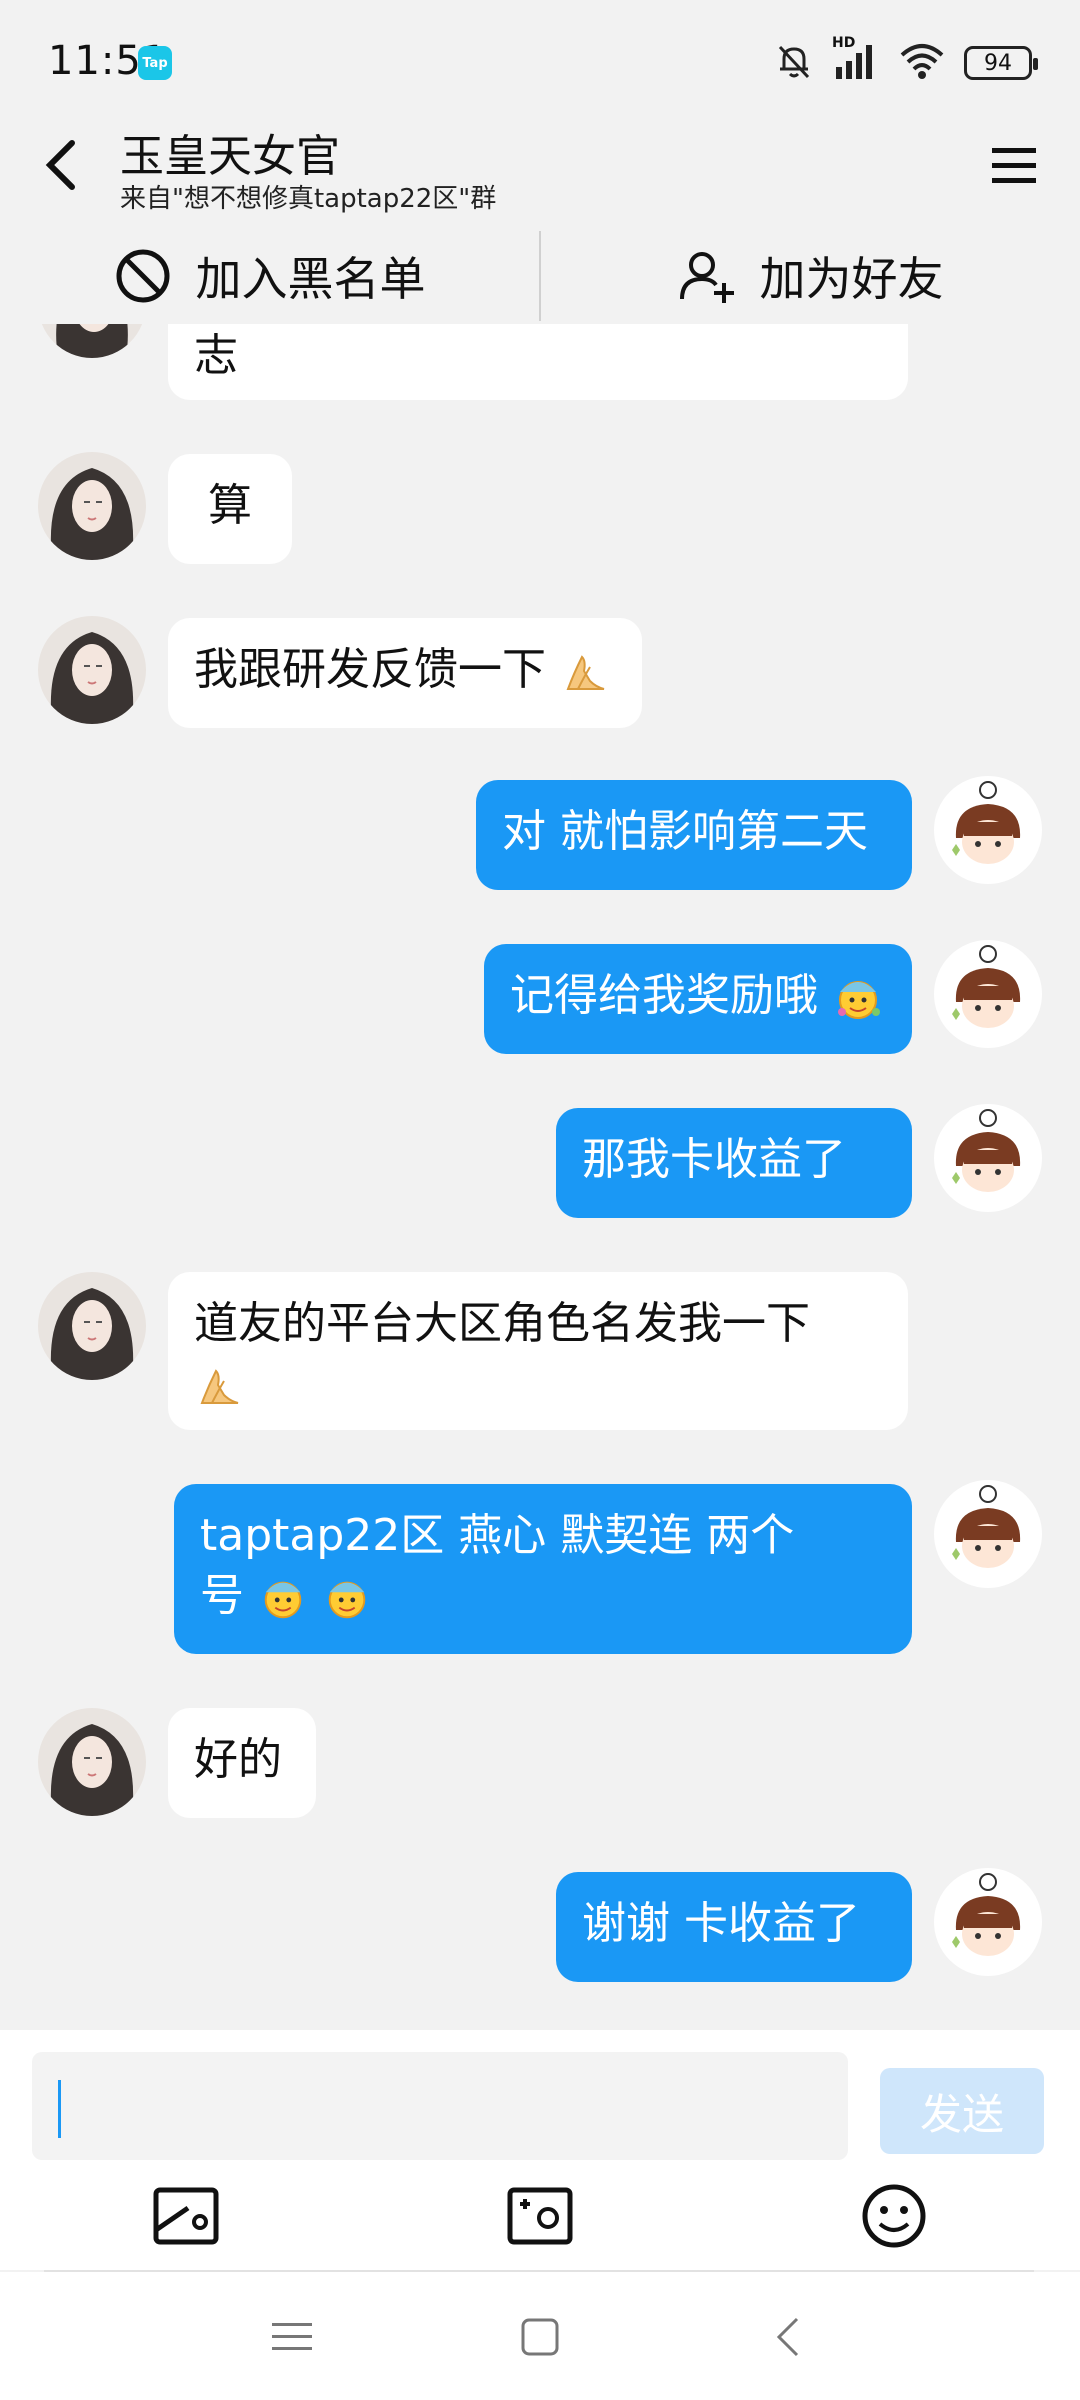 This screenshot has height=2400, width=1080. Describe the element at coordinates (538, 362) in the screenshot. I see `message-bubble: 志` at that location.